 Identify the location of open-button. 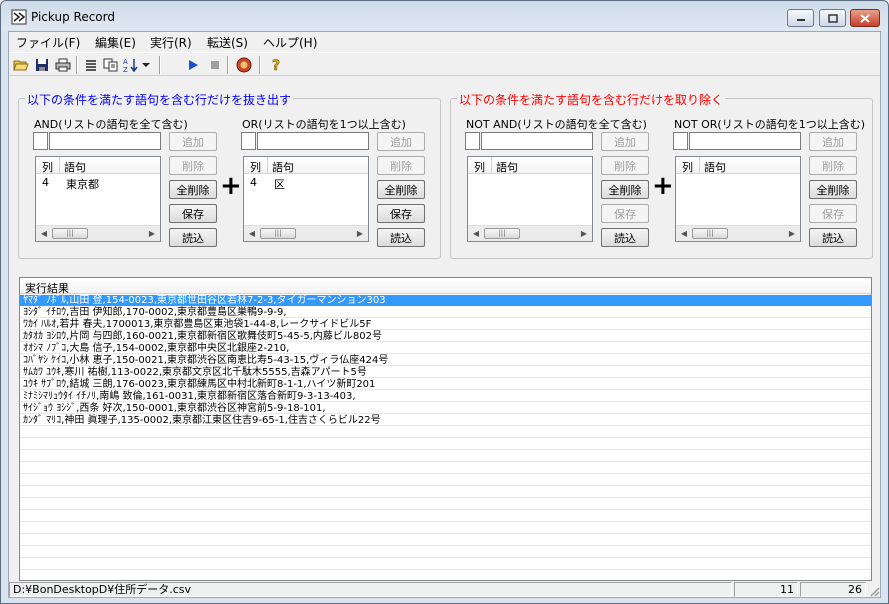
(21, 65).